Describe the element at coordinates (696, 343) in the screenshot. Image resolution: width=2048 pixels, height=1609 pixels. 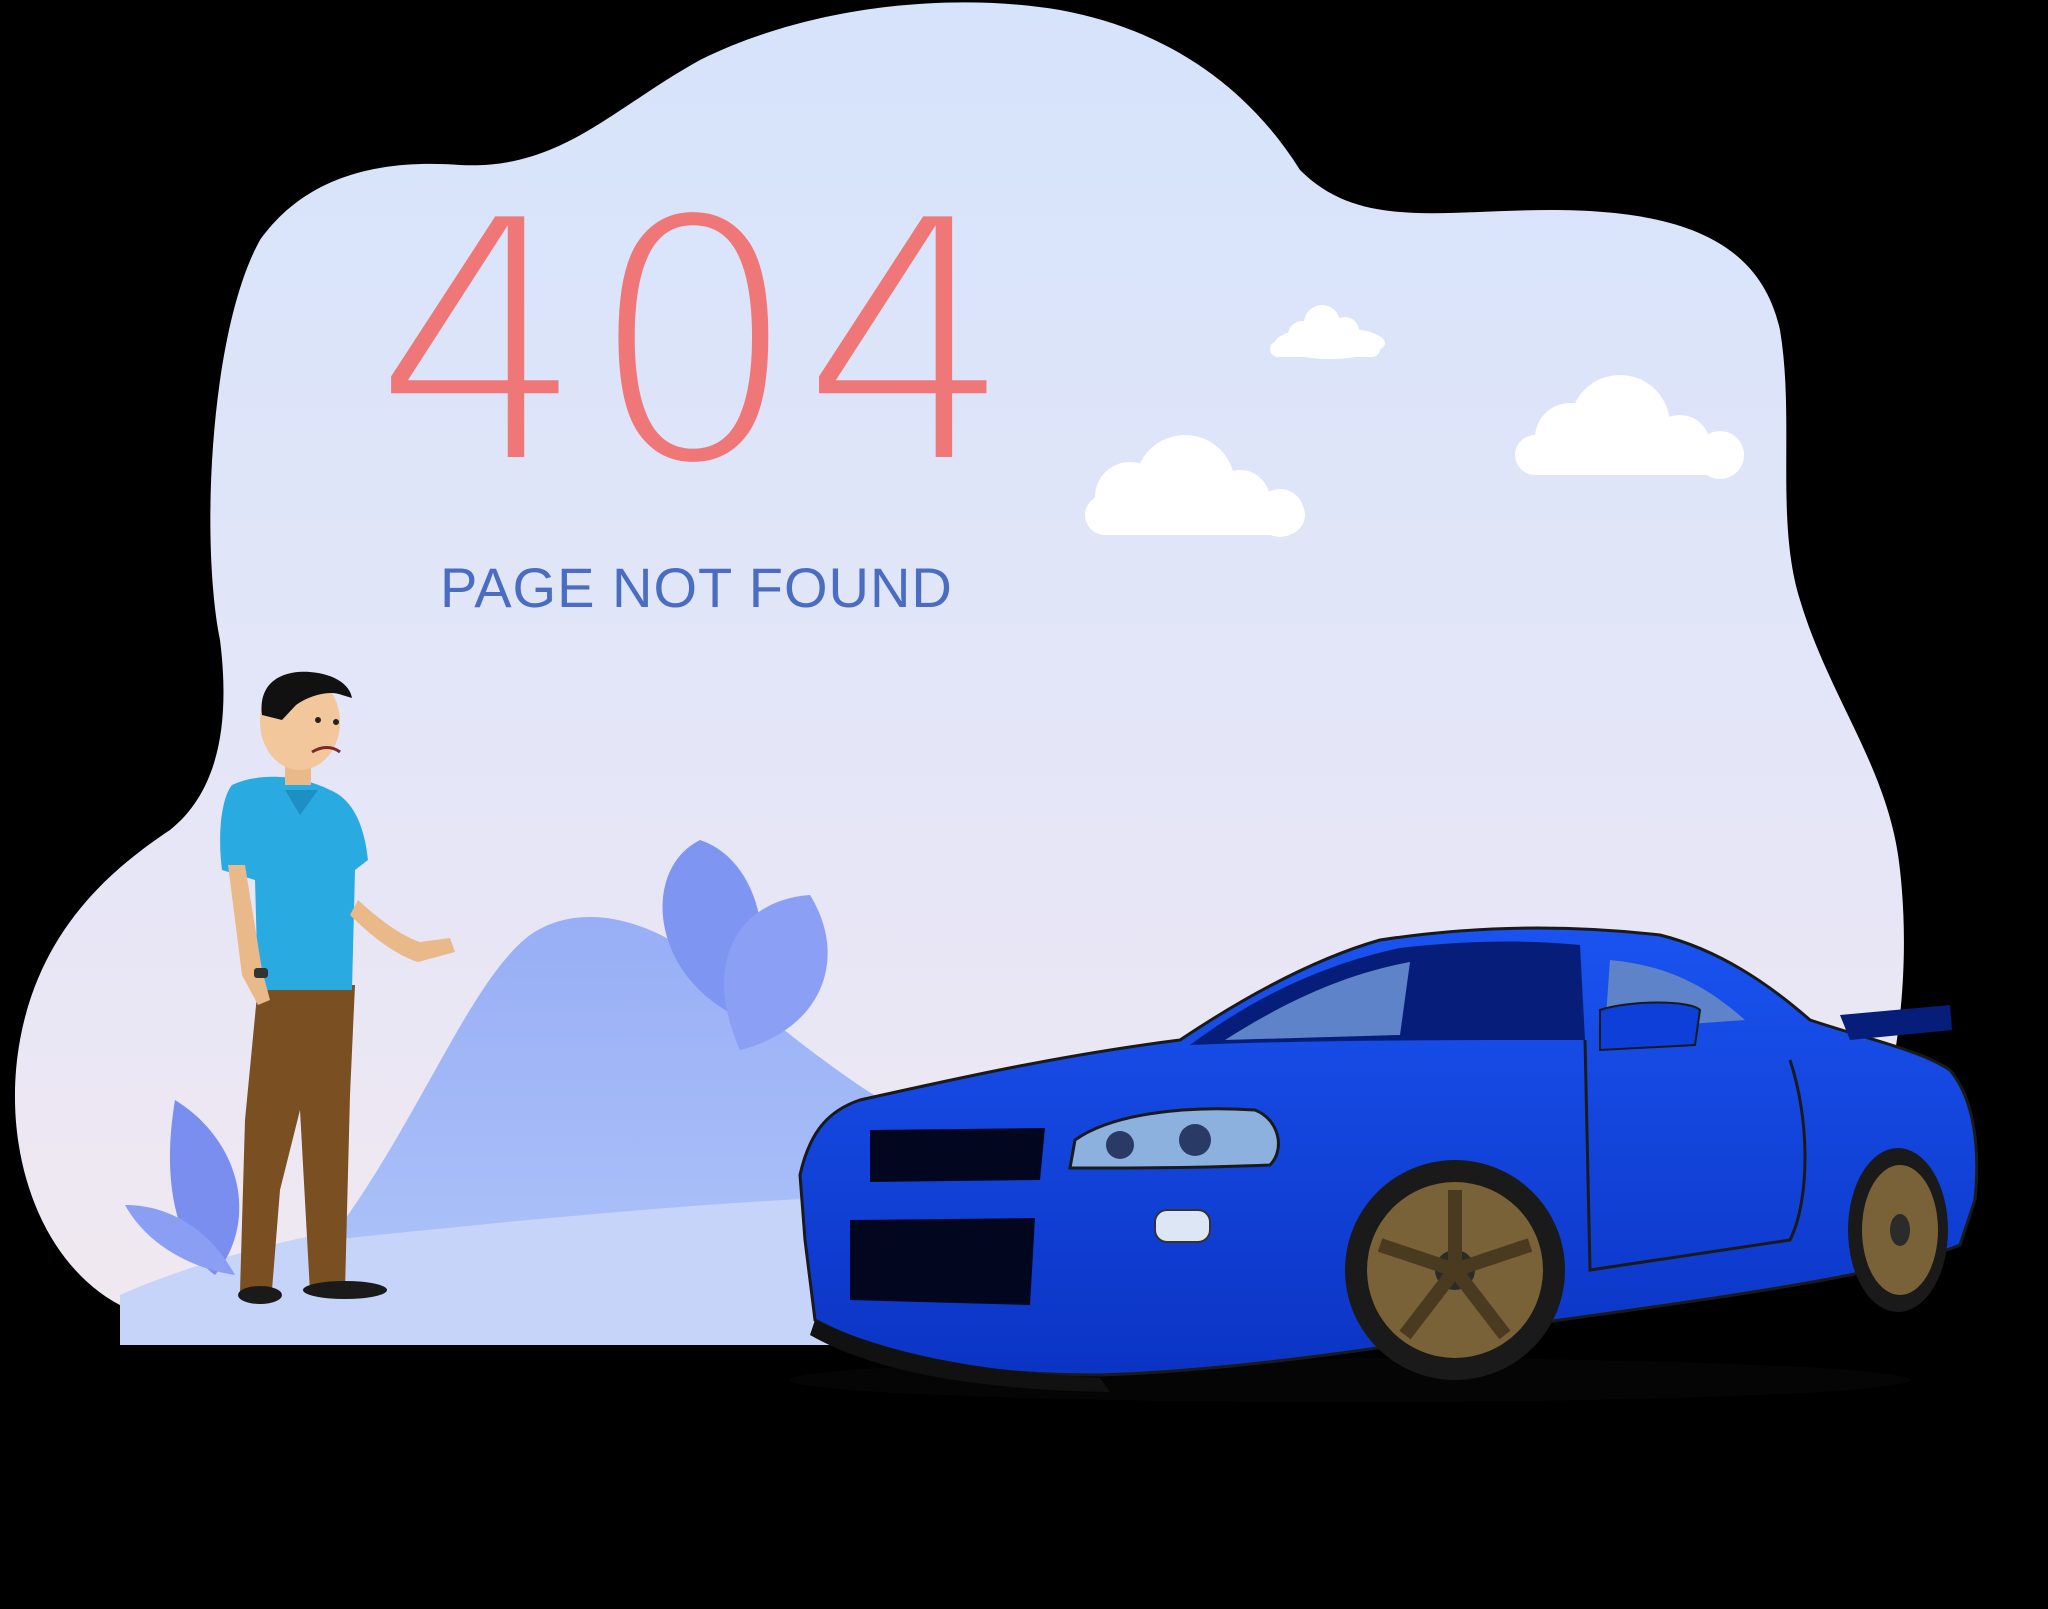
I see `error-code: 404` at that location.